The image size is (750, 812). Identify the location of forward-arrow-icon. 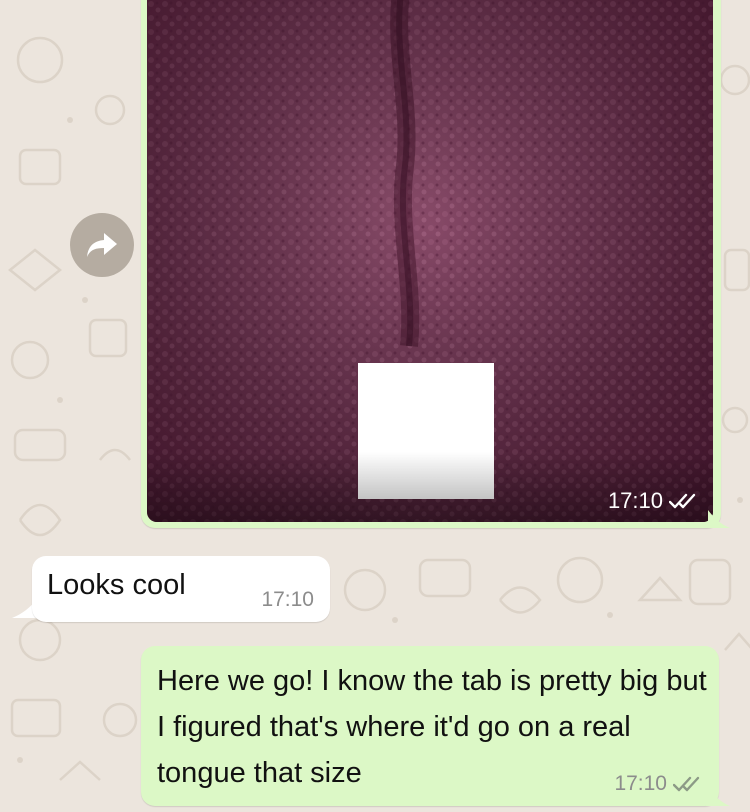
(102, 245).